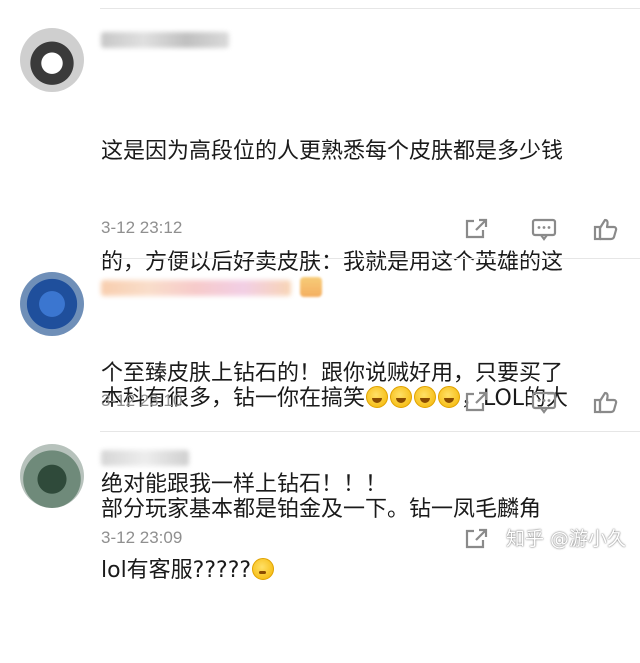 The height and width of the screenshot is (663, 640). I want to click on comment-time: 3-12 23:12, so click(142, 227).